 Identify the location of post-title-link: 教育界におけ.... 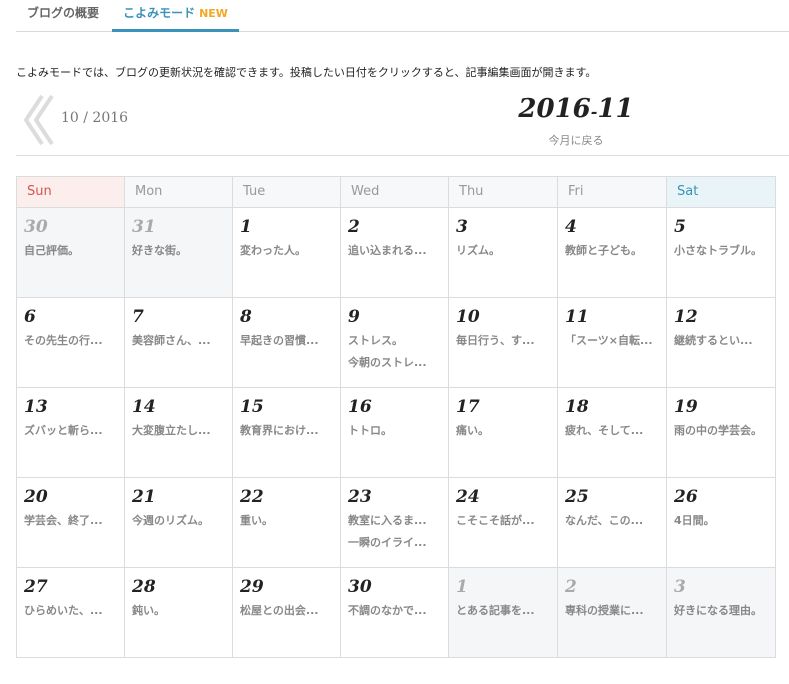
(287, 431).